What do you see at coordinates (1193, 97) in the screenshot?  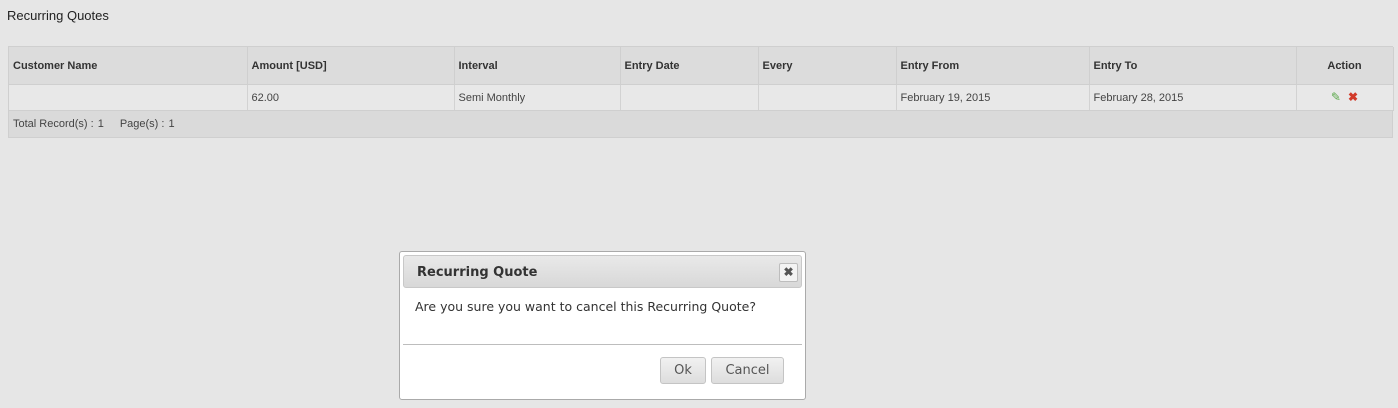 I see `cell-entry-to: February 28, 2015` at bounding box center [1193, 97].